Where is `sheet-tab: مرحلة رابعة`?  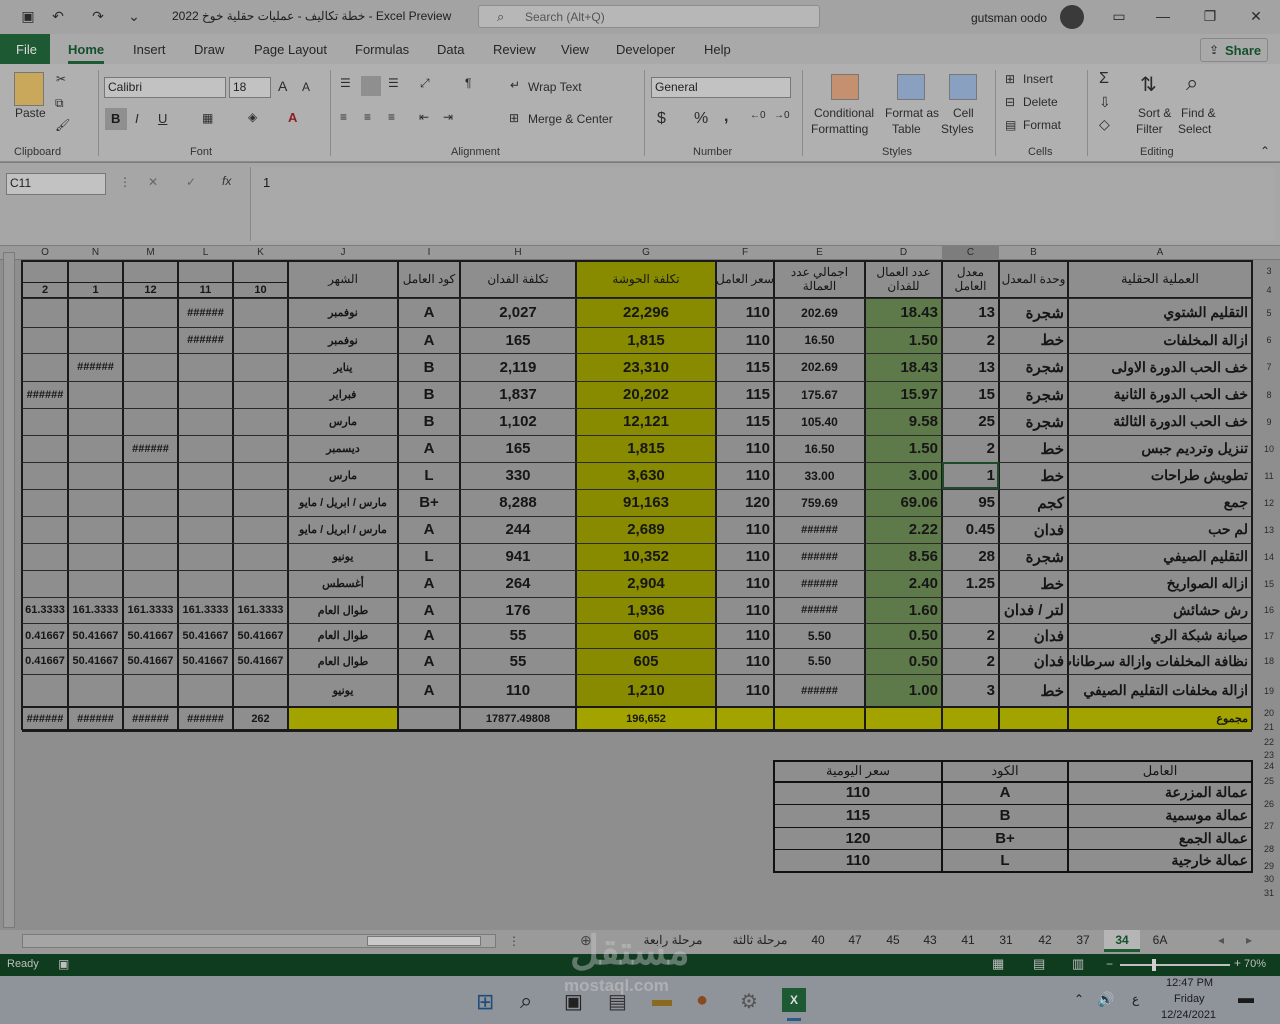 sheet-tab: مرحلة رابعة is located at coordinates (673, 940).